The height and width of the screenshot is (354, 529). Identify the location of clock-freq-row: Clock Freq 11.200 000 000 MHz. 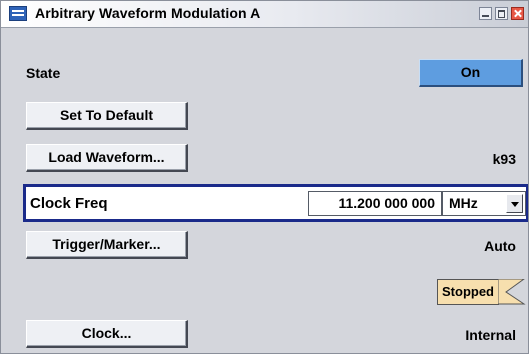
(275, 203).